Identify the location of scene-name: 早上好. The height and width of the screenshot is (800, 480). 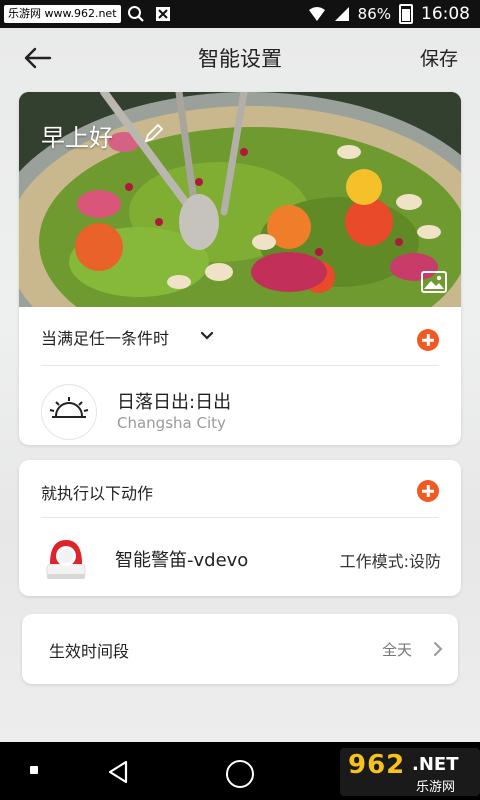
(77, 138).